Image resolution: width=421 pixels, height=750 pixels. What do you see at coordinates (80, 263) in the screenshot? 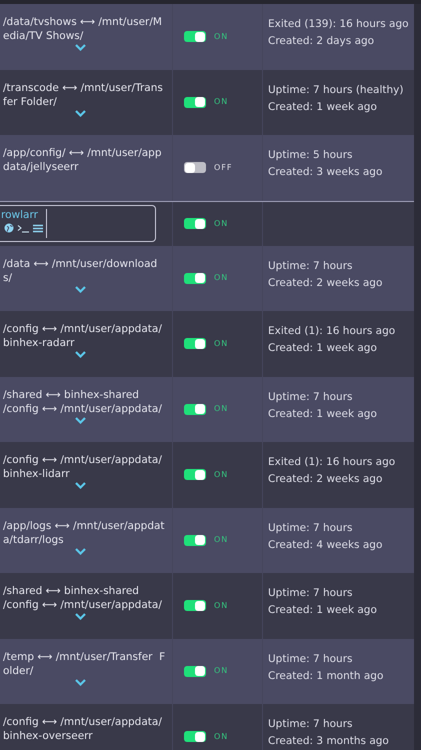
I see `volume-mapping: /data ⟷ /mnt/user/download` at bounding box center [80, 263].